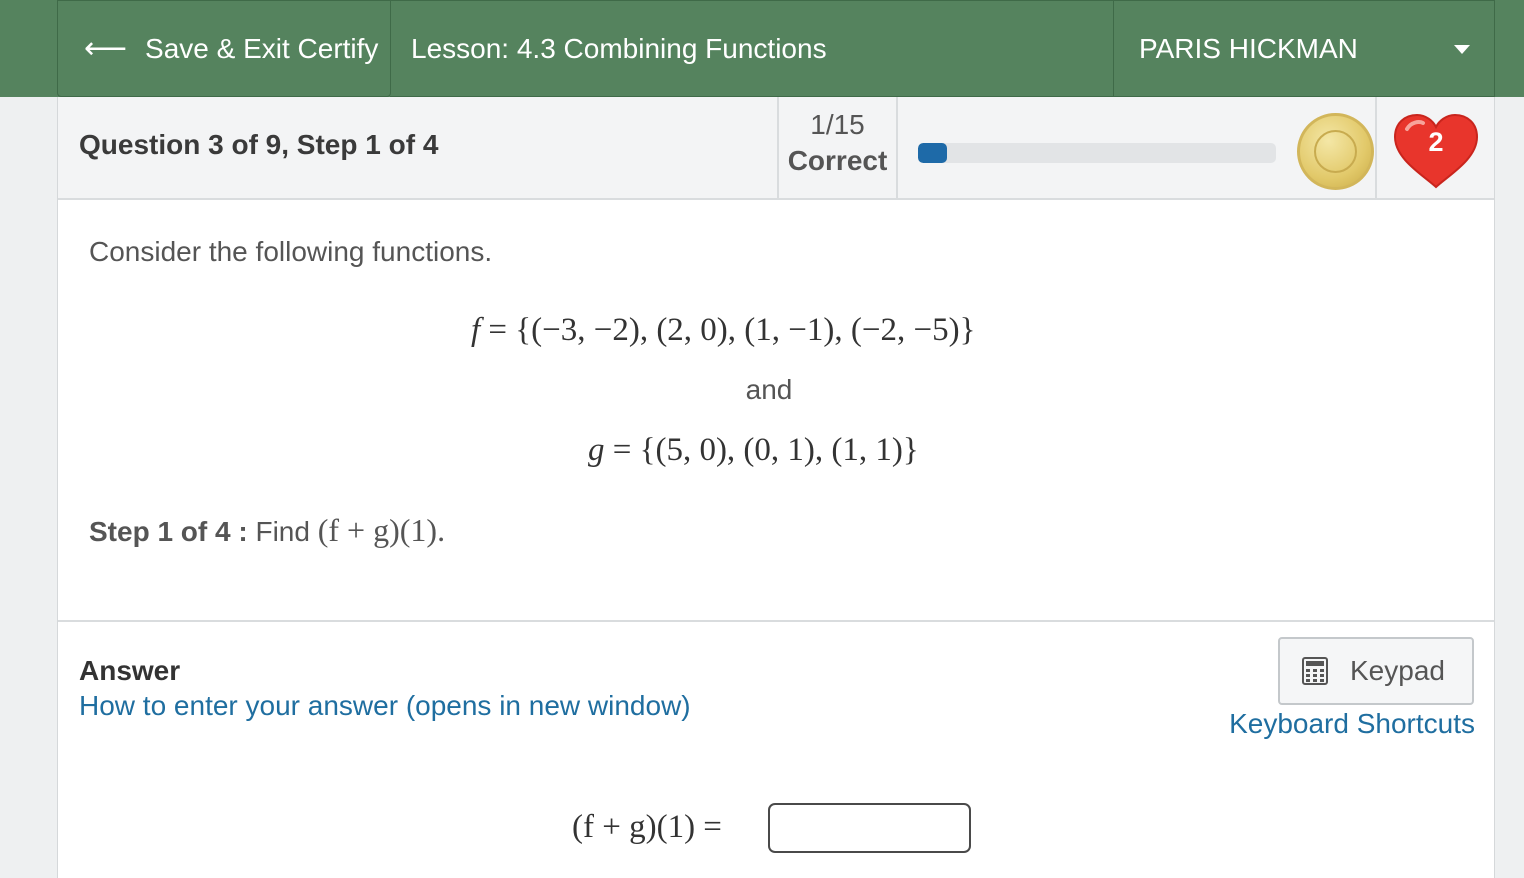 Image resolution: width=1524 pixels, height=878 pixels. What do you see at coordinates (647, 827) in the screenshot?
I see `answer-input-label: (f + g)(1) =` at bounding box center [647, 827].